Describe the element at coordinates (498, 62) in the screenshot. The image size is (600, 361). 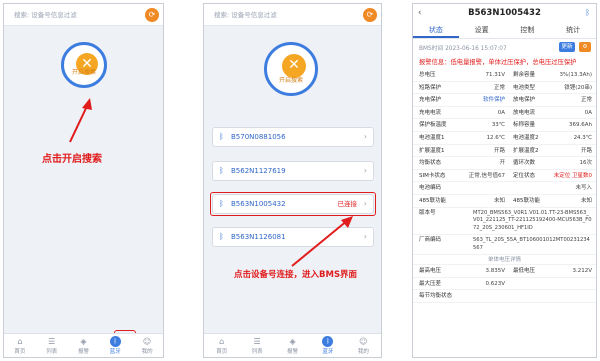
I see `alarm-info: 报警信息：低电量报警，单体过压保护，总电压过压保护` at that location.